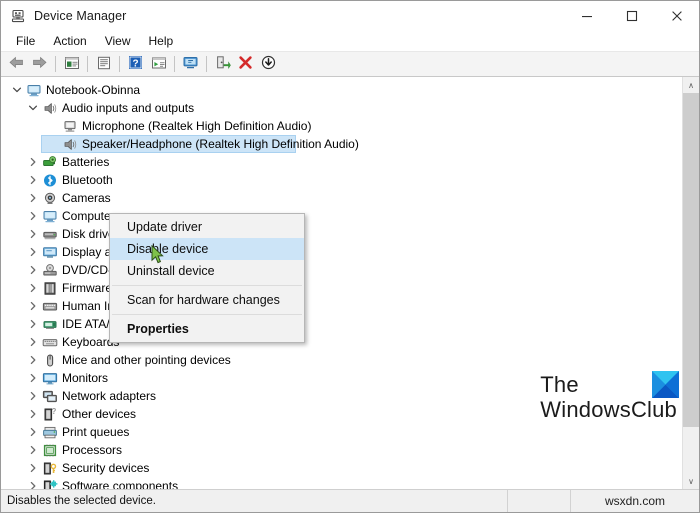 The height and width of the screenshot is (513, 700). Describe the element at coordinates (69, 41) in the screenshot. I see `menu-action: Action` at that location.